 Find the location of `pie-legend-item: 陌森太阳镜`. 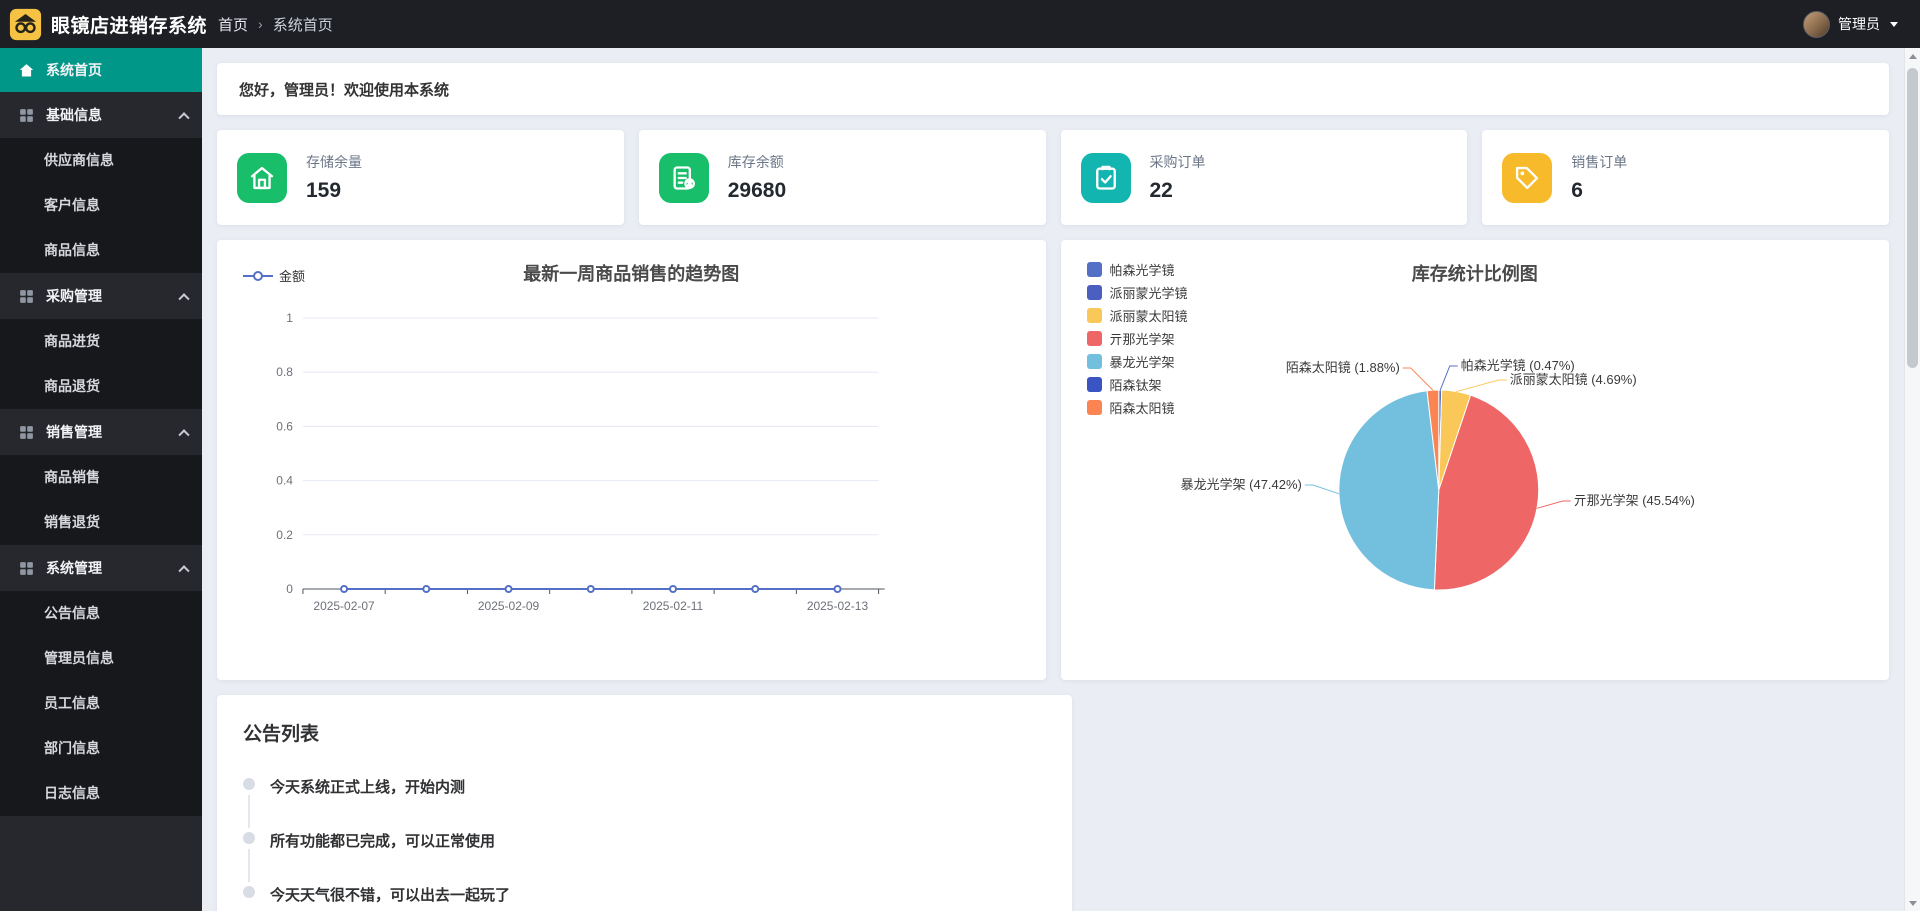

pie-legend-item: 陌森太阳镜 is located at coordinates (1137, 408).